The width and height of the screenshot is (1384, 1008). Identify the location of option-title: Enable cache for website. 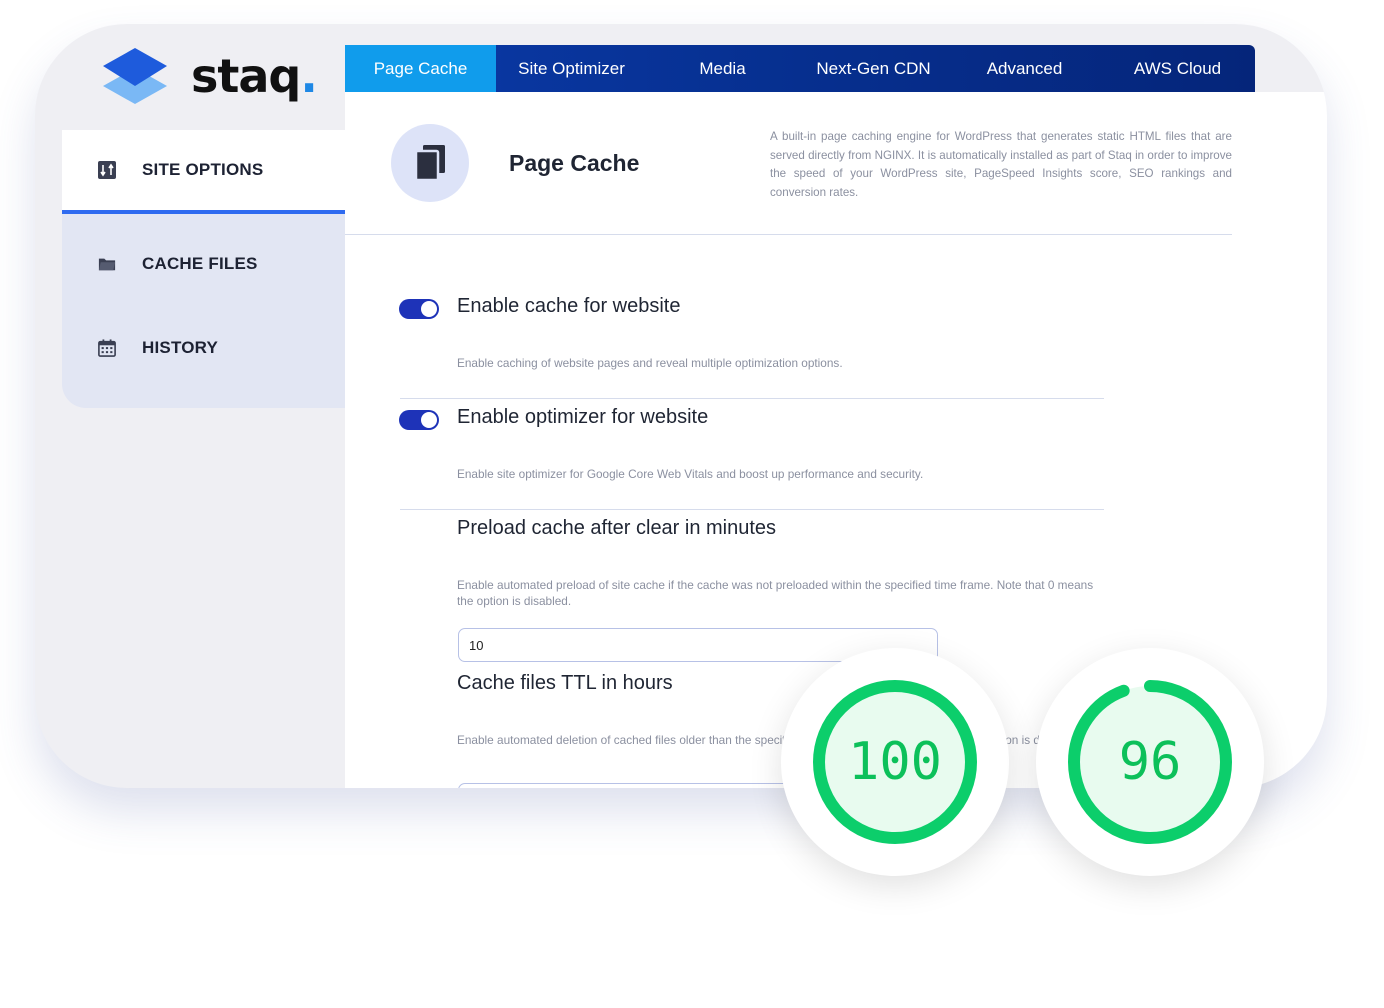
(569, 306).